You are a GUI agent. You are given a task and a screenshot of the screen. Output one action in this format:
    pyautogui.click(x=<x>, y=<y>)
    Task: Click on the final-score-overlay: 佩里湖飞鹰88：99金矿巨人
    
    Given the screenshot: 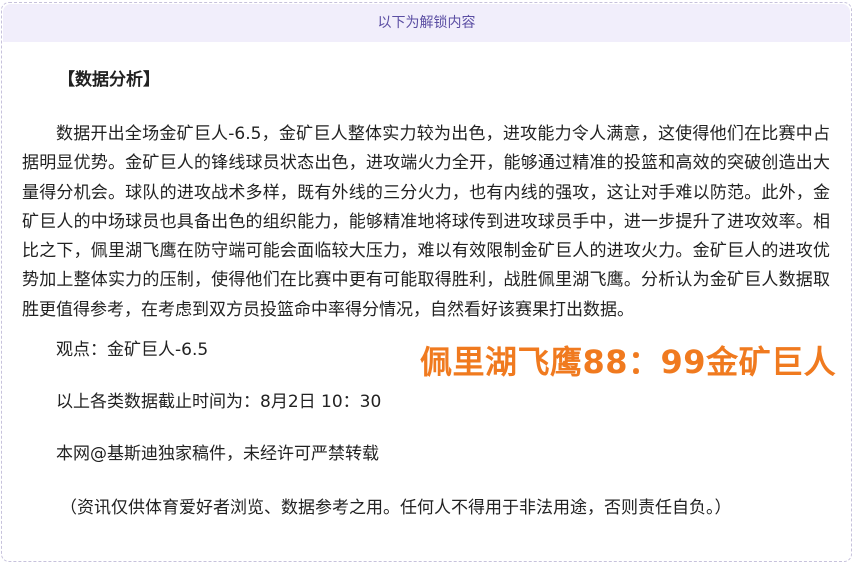 What is the action you would take?
    pyautogui.click(x=628, y=362)
    